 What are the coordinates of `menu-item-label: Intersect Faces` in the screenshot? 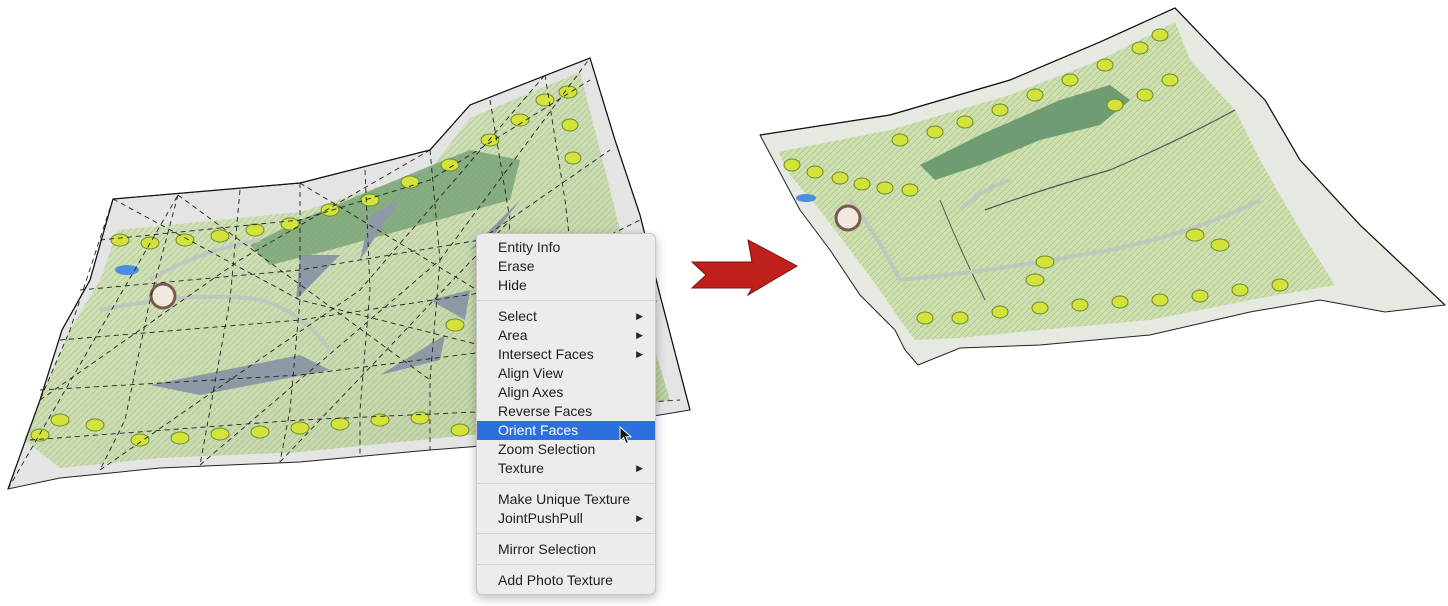 It's located at (546, 354).